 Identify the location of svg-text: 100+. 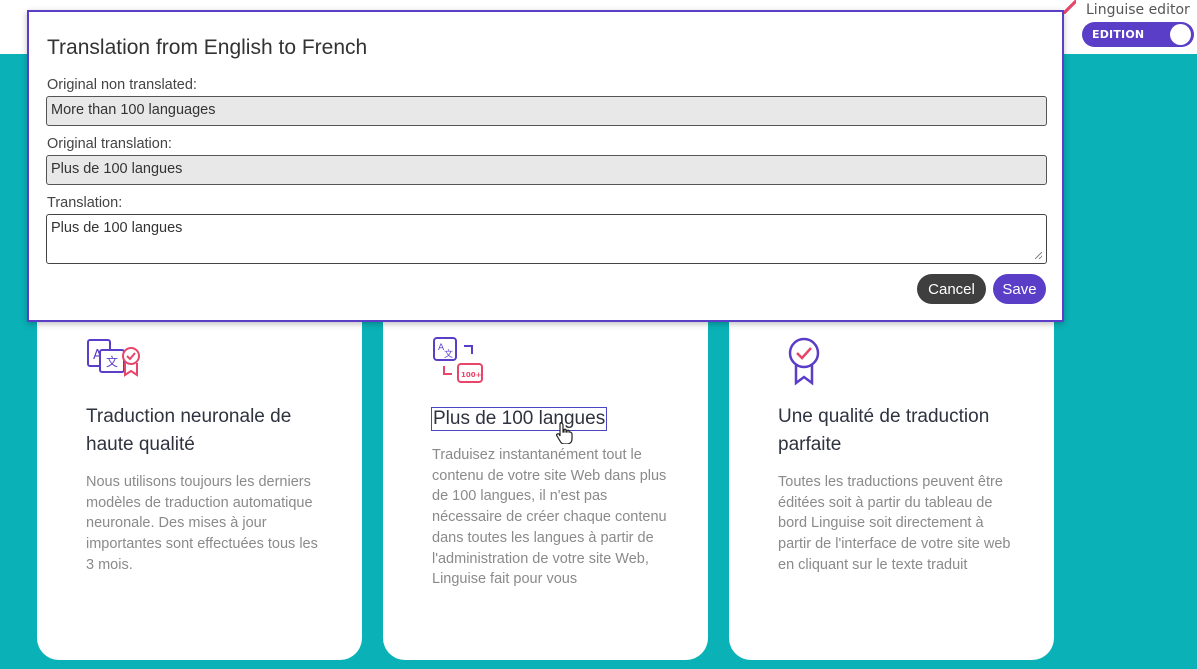
(471, 375).